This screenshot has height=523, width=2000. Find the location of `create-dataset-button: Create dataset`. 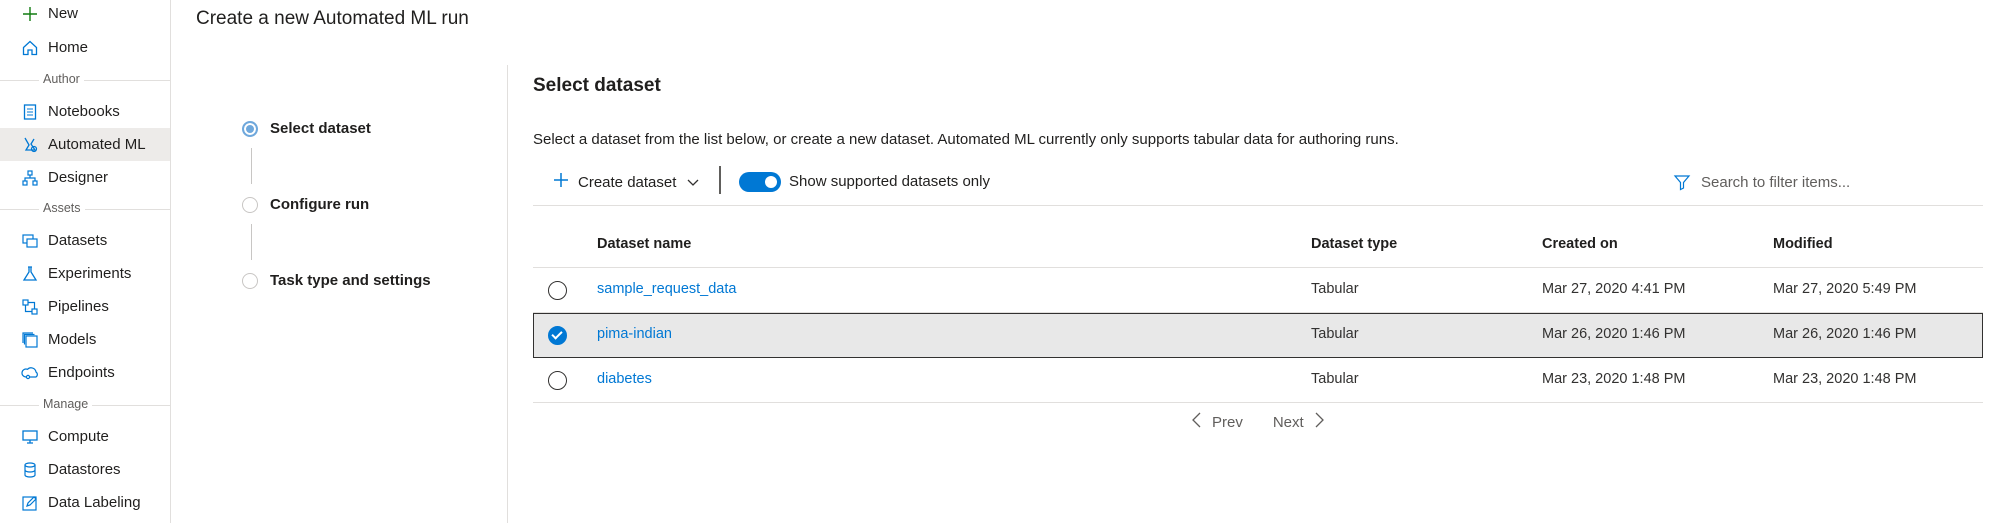

create-dataset-button: Create dataset is located at coordinates (626, 182).